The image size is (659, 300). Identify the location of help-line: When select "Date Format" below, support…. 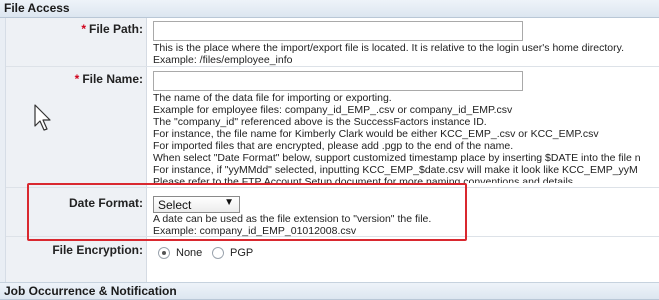
(397, 158).